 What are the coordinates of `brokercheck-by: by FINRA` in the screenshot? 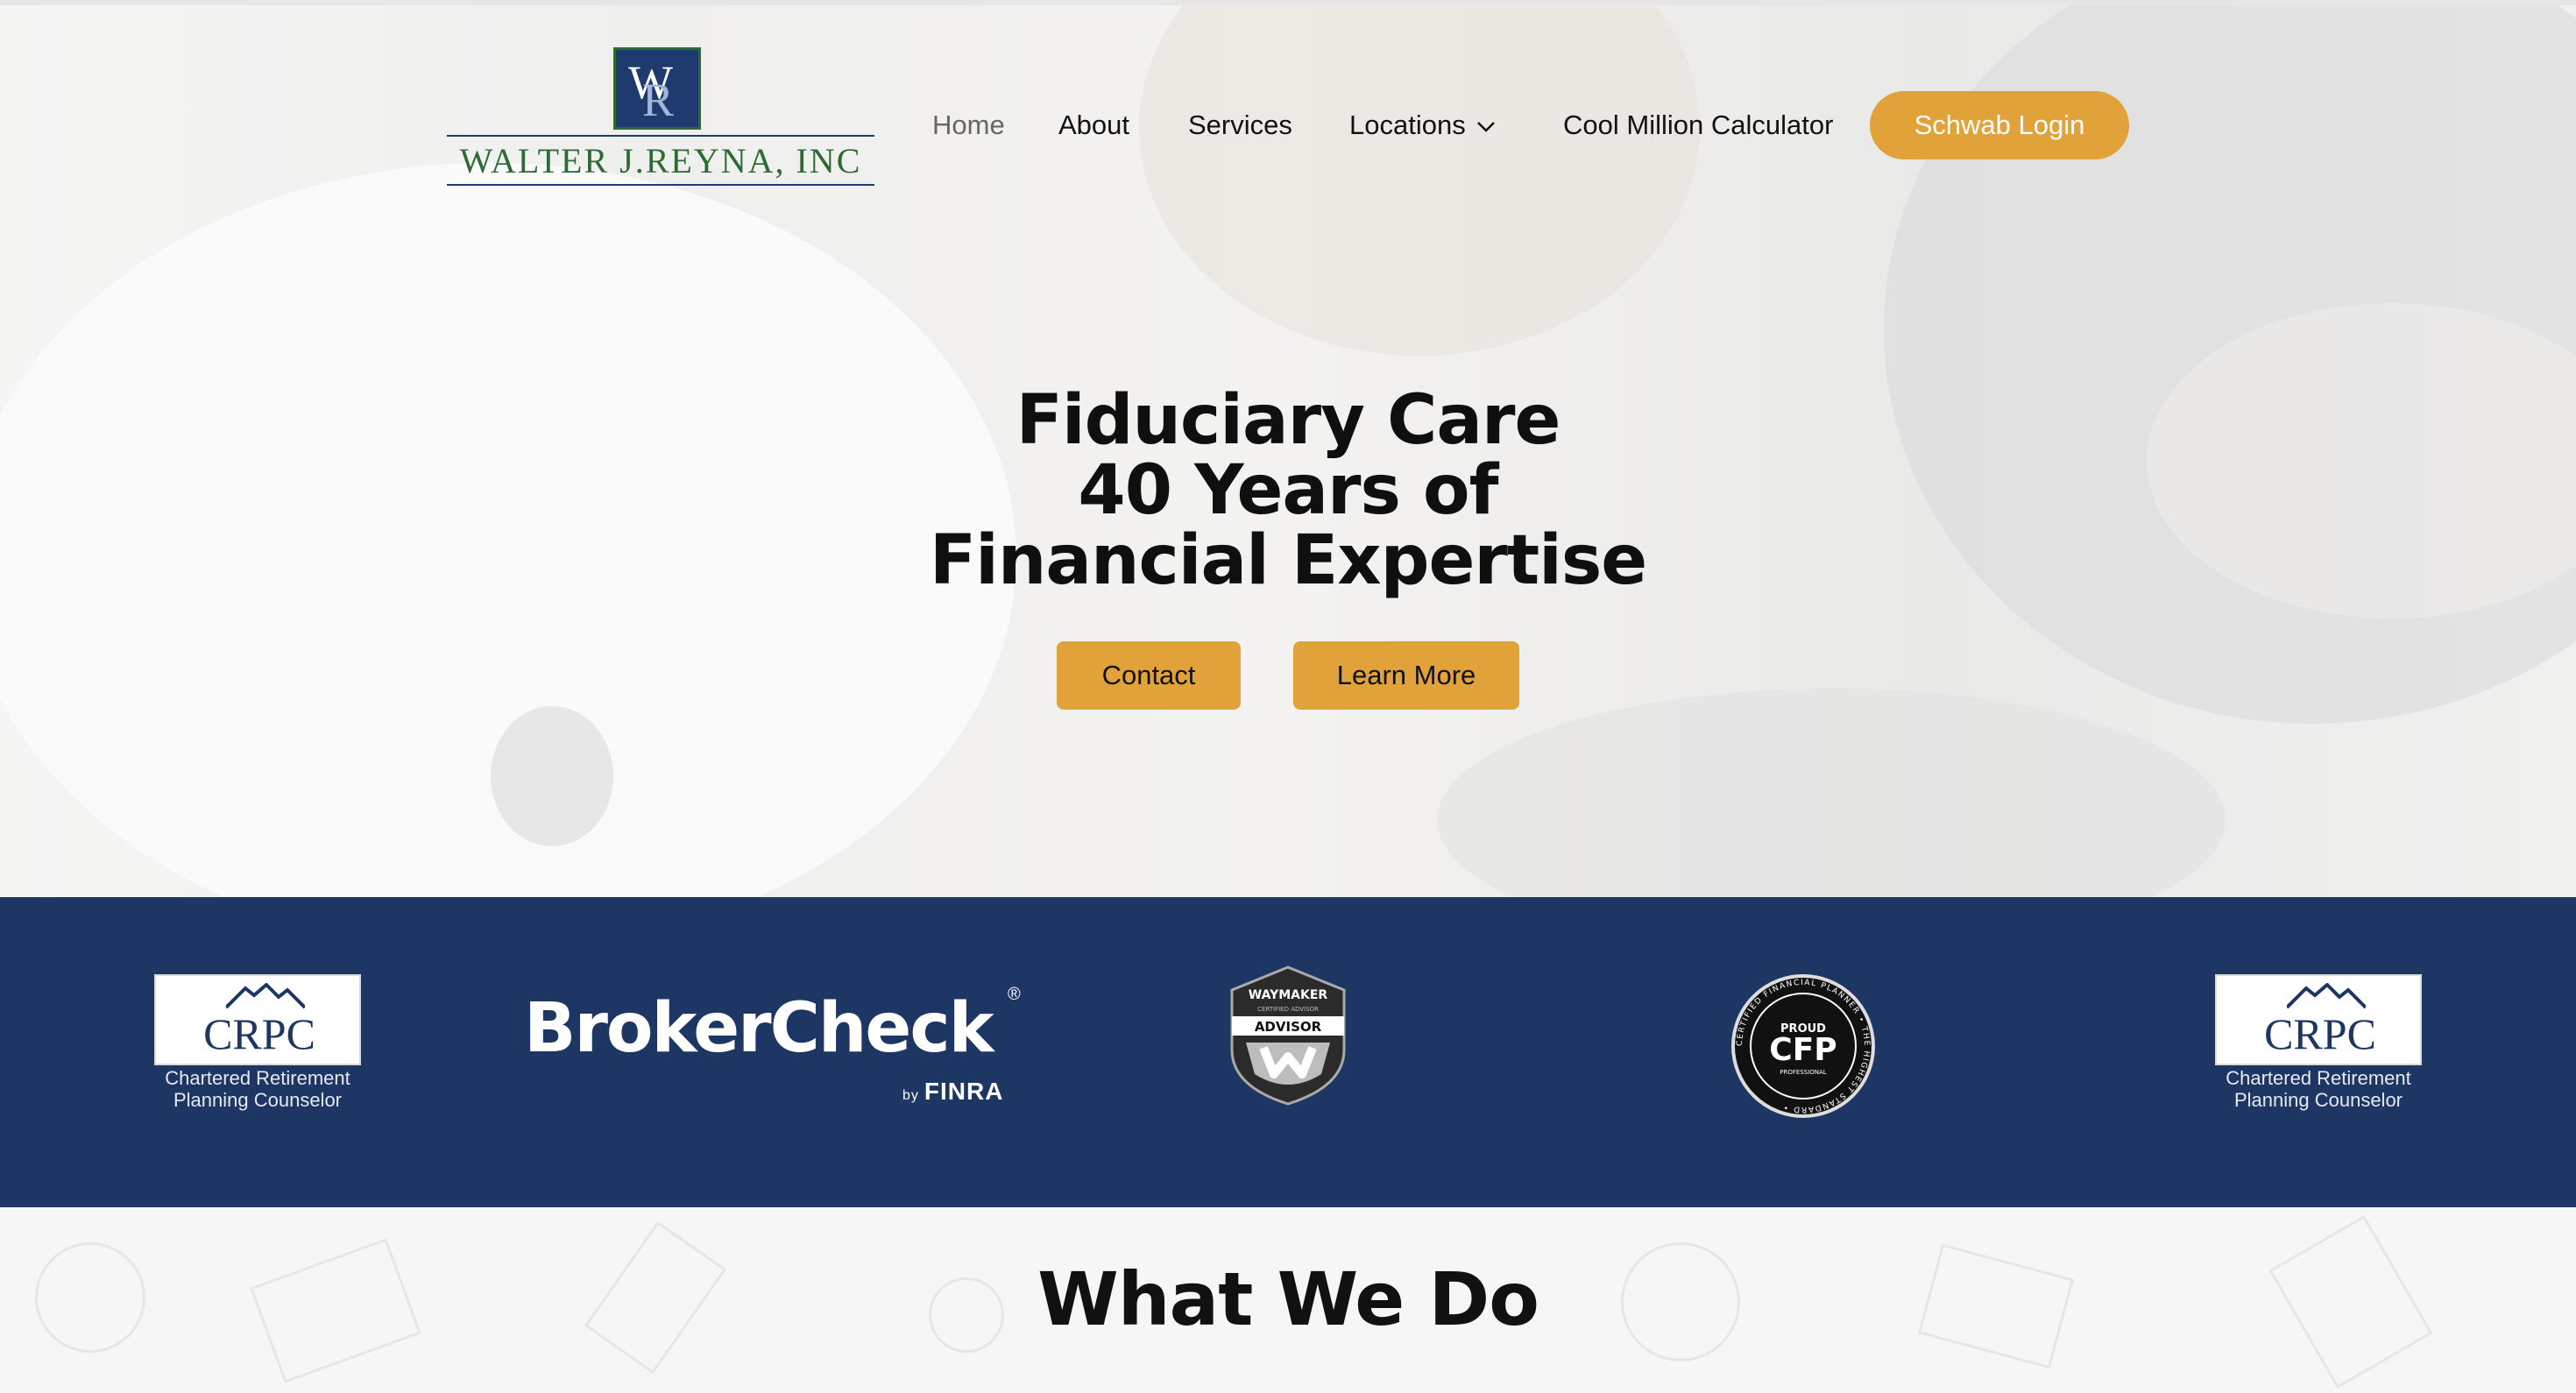 It's located at (952, 1092).